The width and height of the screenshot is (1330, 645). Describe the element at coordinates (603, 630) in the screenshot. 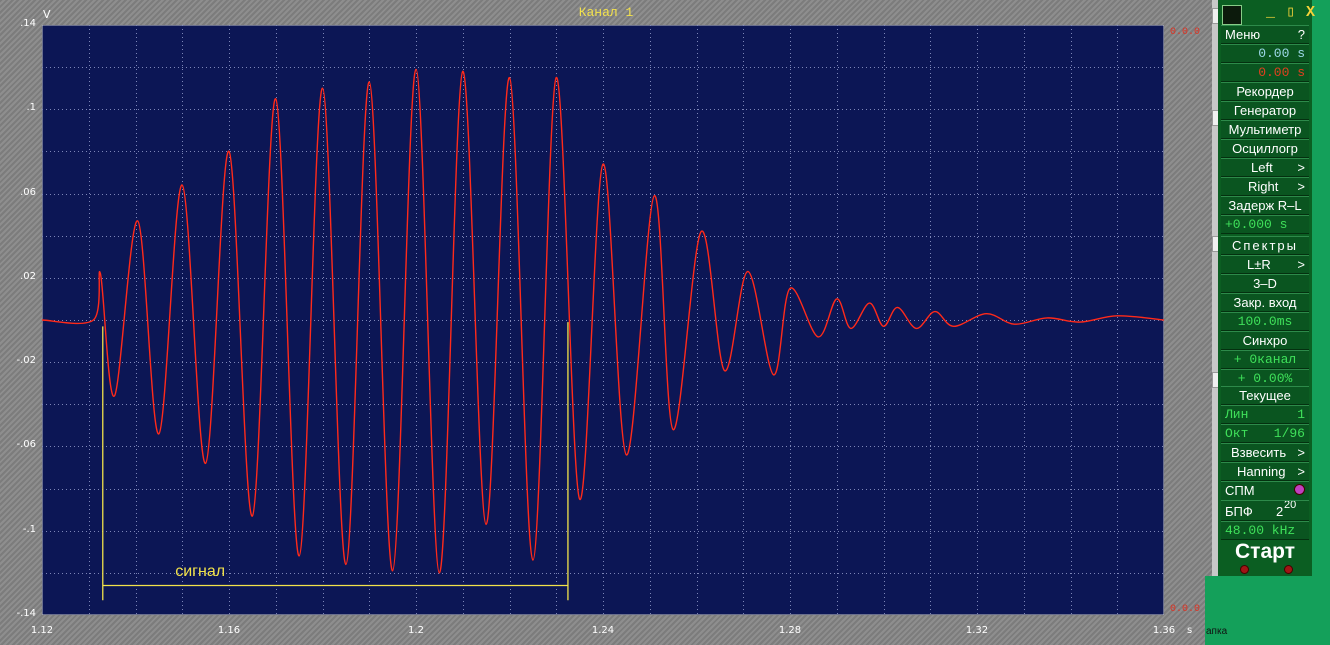

I see `x-tick-label: 1.24` at that location.